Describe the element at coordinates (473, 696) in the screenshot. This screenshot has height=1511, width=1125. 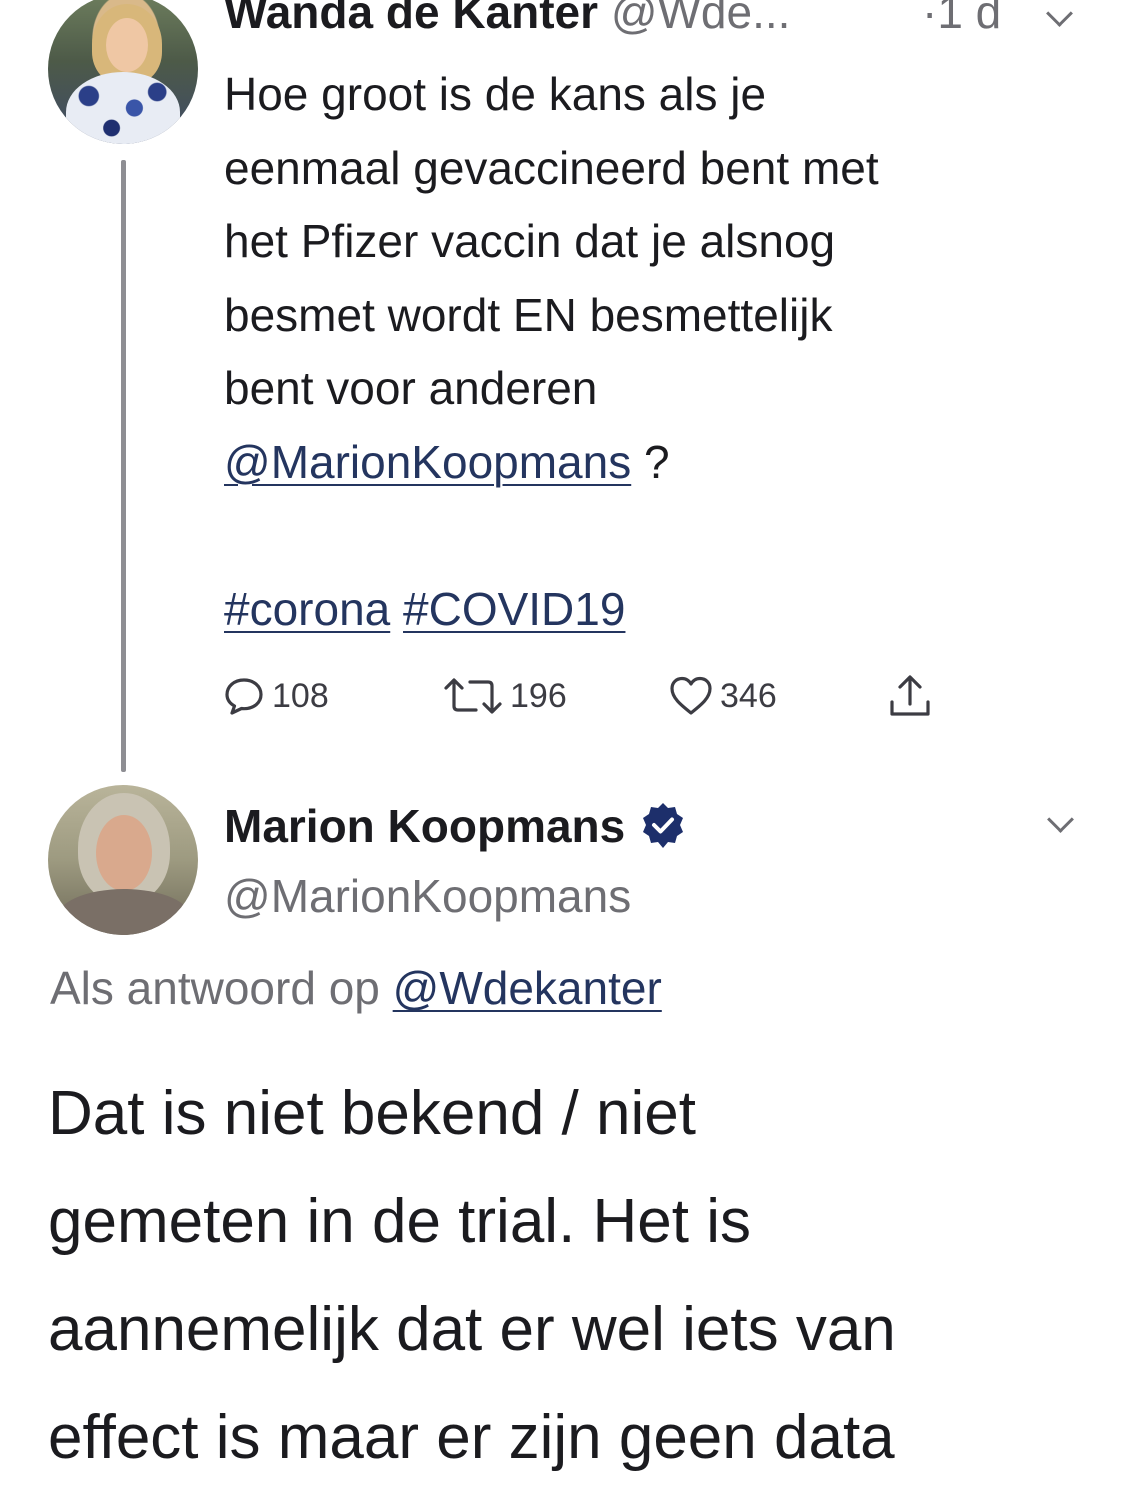
I see `retweet-icon` at that location.